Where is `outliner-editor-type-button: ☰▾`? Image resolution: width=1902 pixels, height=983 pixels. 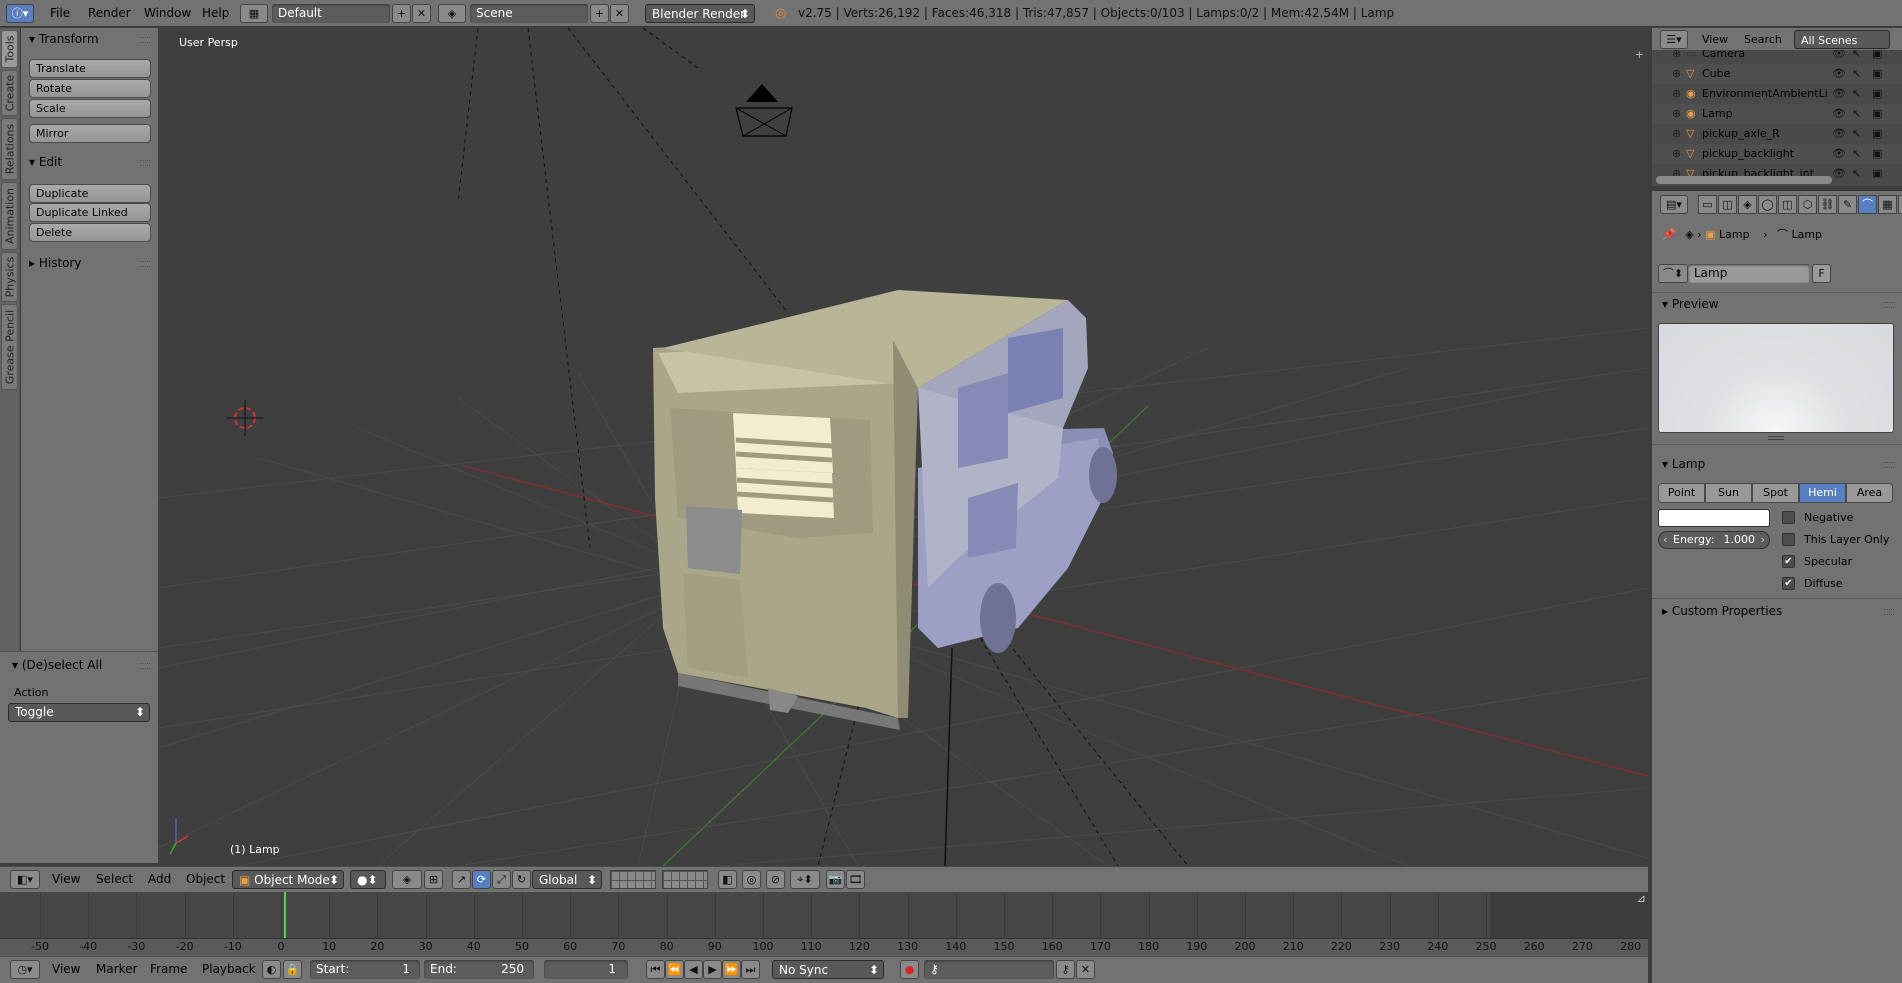
outliner-editor-type-button: ☰▾ is located at coordinates (1674, 39).